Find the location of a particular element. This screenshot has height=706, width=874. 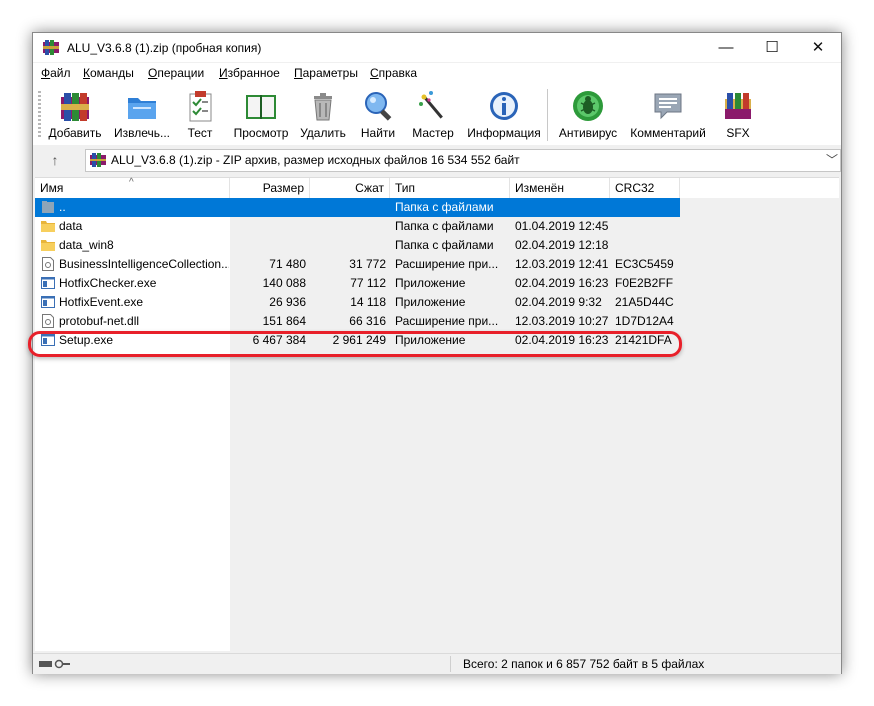

file-packed: 31 772 is located at coordinates (367, 264).